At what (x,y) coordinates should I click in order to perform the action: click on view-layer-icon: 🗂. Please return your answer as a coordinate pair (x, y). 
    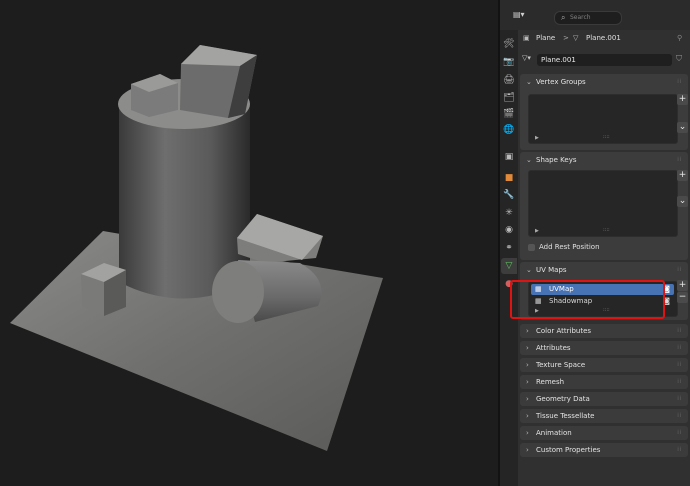
    Looking at the image, I should click on (509, 98).